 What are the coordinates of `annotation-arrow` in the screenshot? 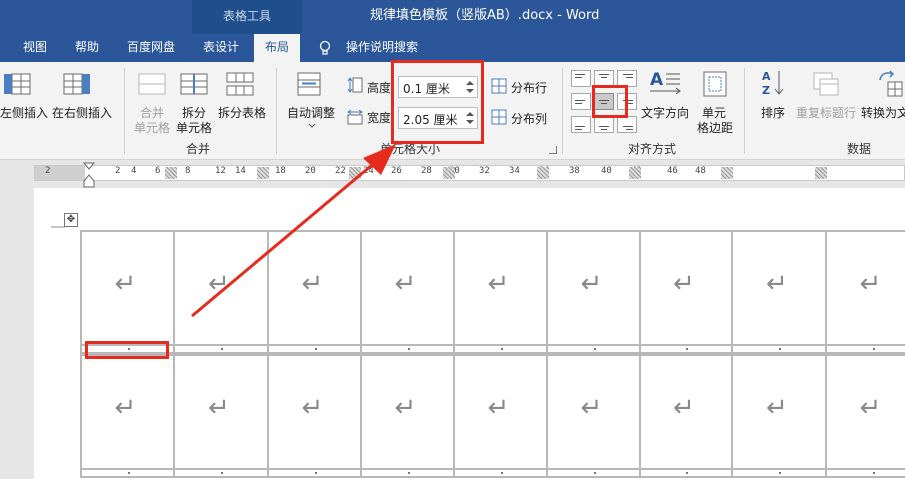 It's located at (293, 231).